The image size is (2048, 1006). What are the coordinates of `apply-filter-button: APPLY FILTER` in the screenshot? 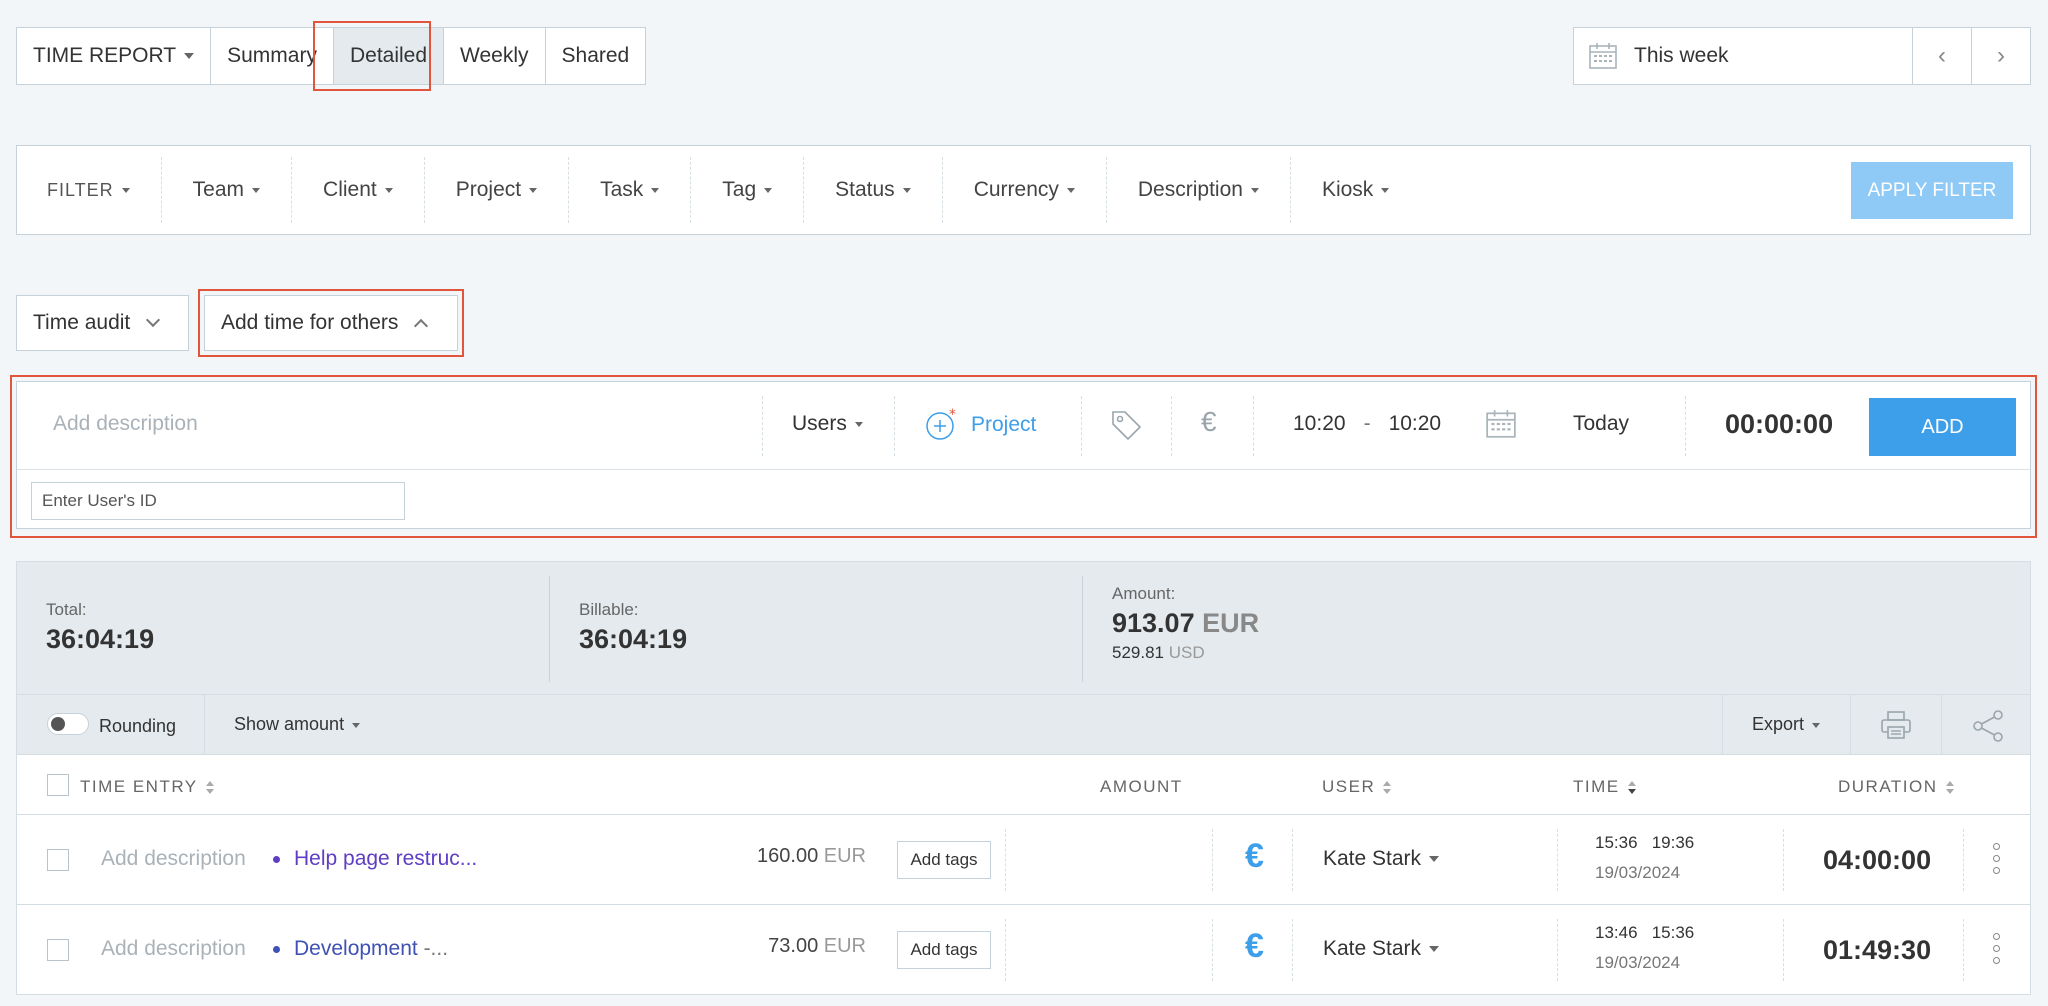 It's located at (1932, 190).